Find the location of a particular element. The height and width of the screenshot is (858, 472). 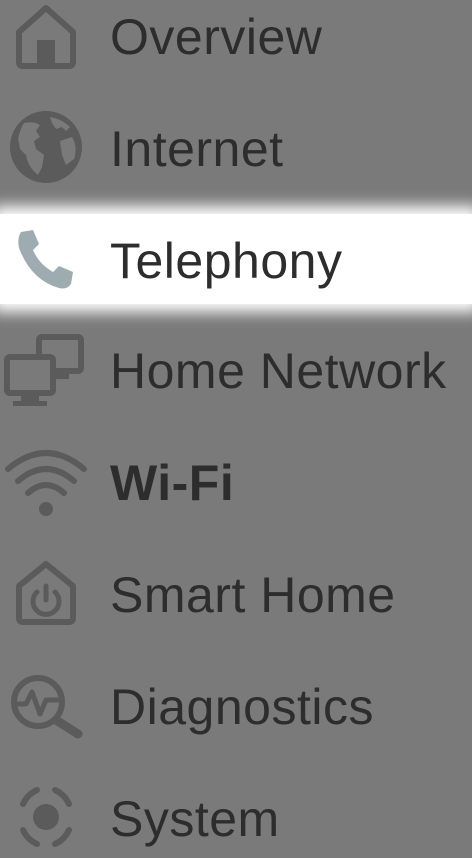

menu-item-smart-home: Smart Home is located at coordinates (236, 593).